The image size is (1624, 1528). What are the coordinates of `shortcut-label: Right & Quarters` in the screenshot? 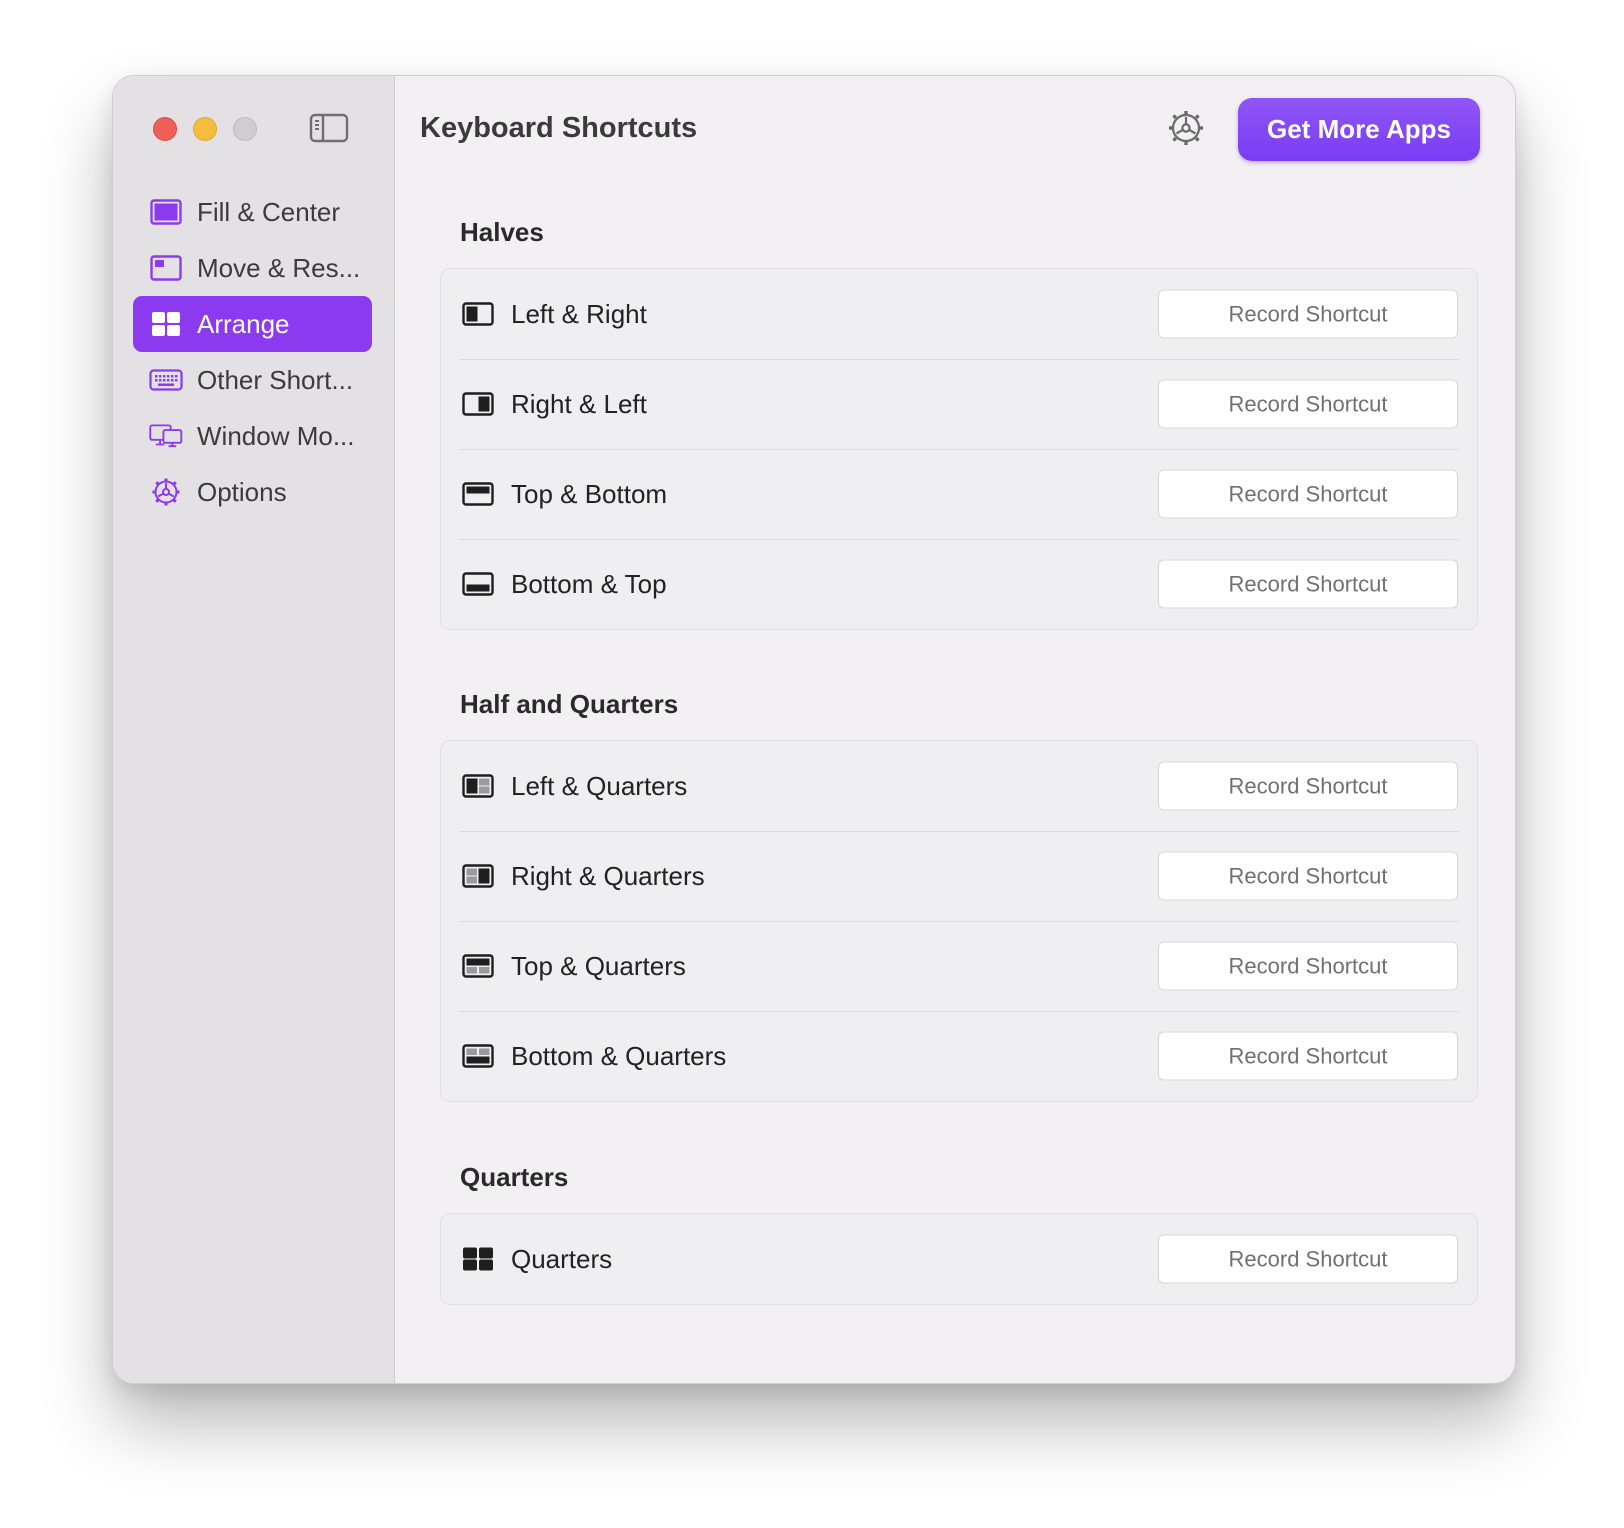 It's located at (608, 875).